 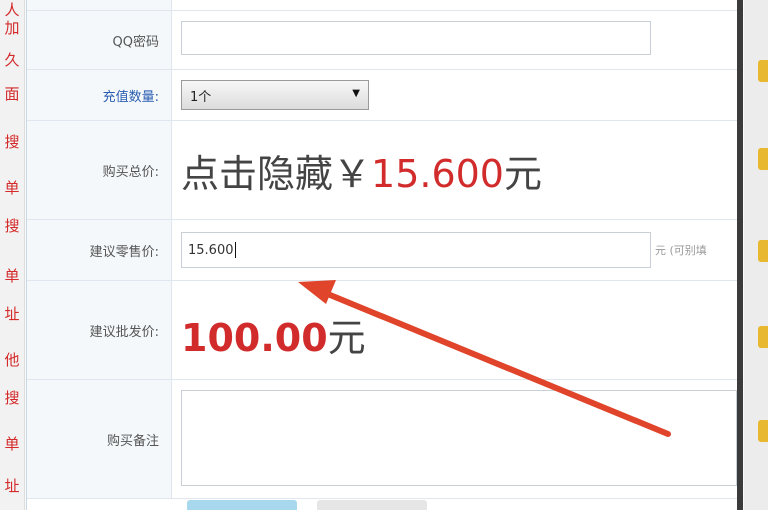 What do you see at coordinates (12, 10) in the screenshot?
I see `background-char: 人` at bounding box center [12, 10].